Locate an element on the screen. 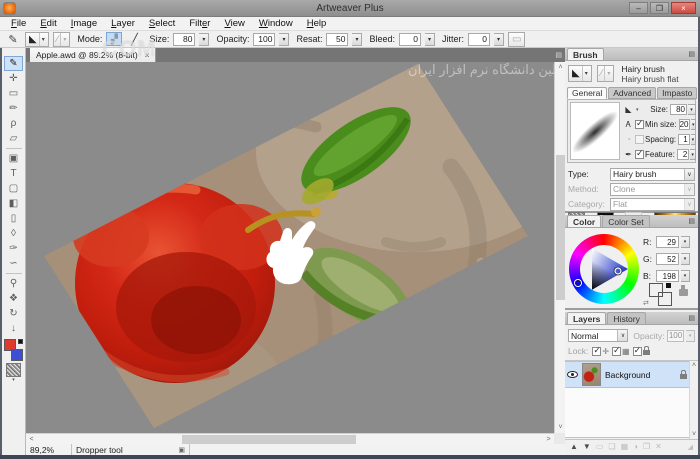 This screenshot has width=700, height=459. bleed-value: 0 is located at coordinates (410, 39).